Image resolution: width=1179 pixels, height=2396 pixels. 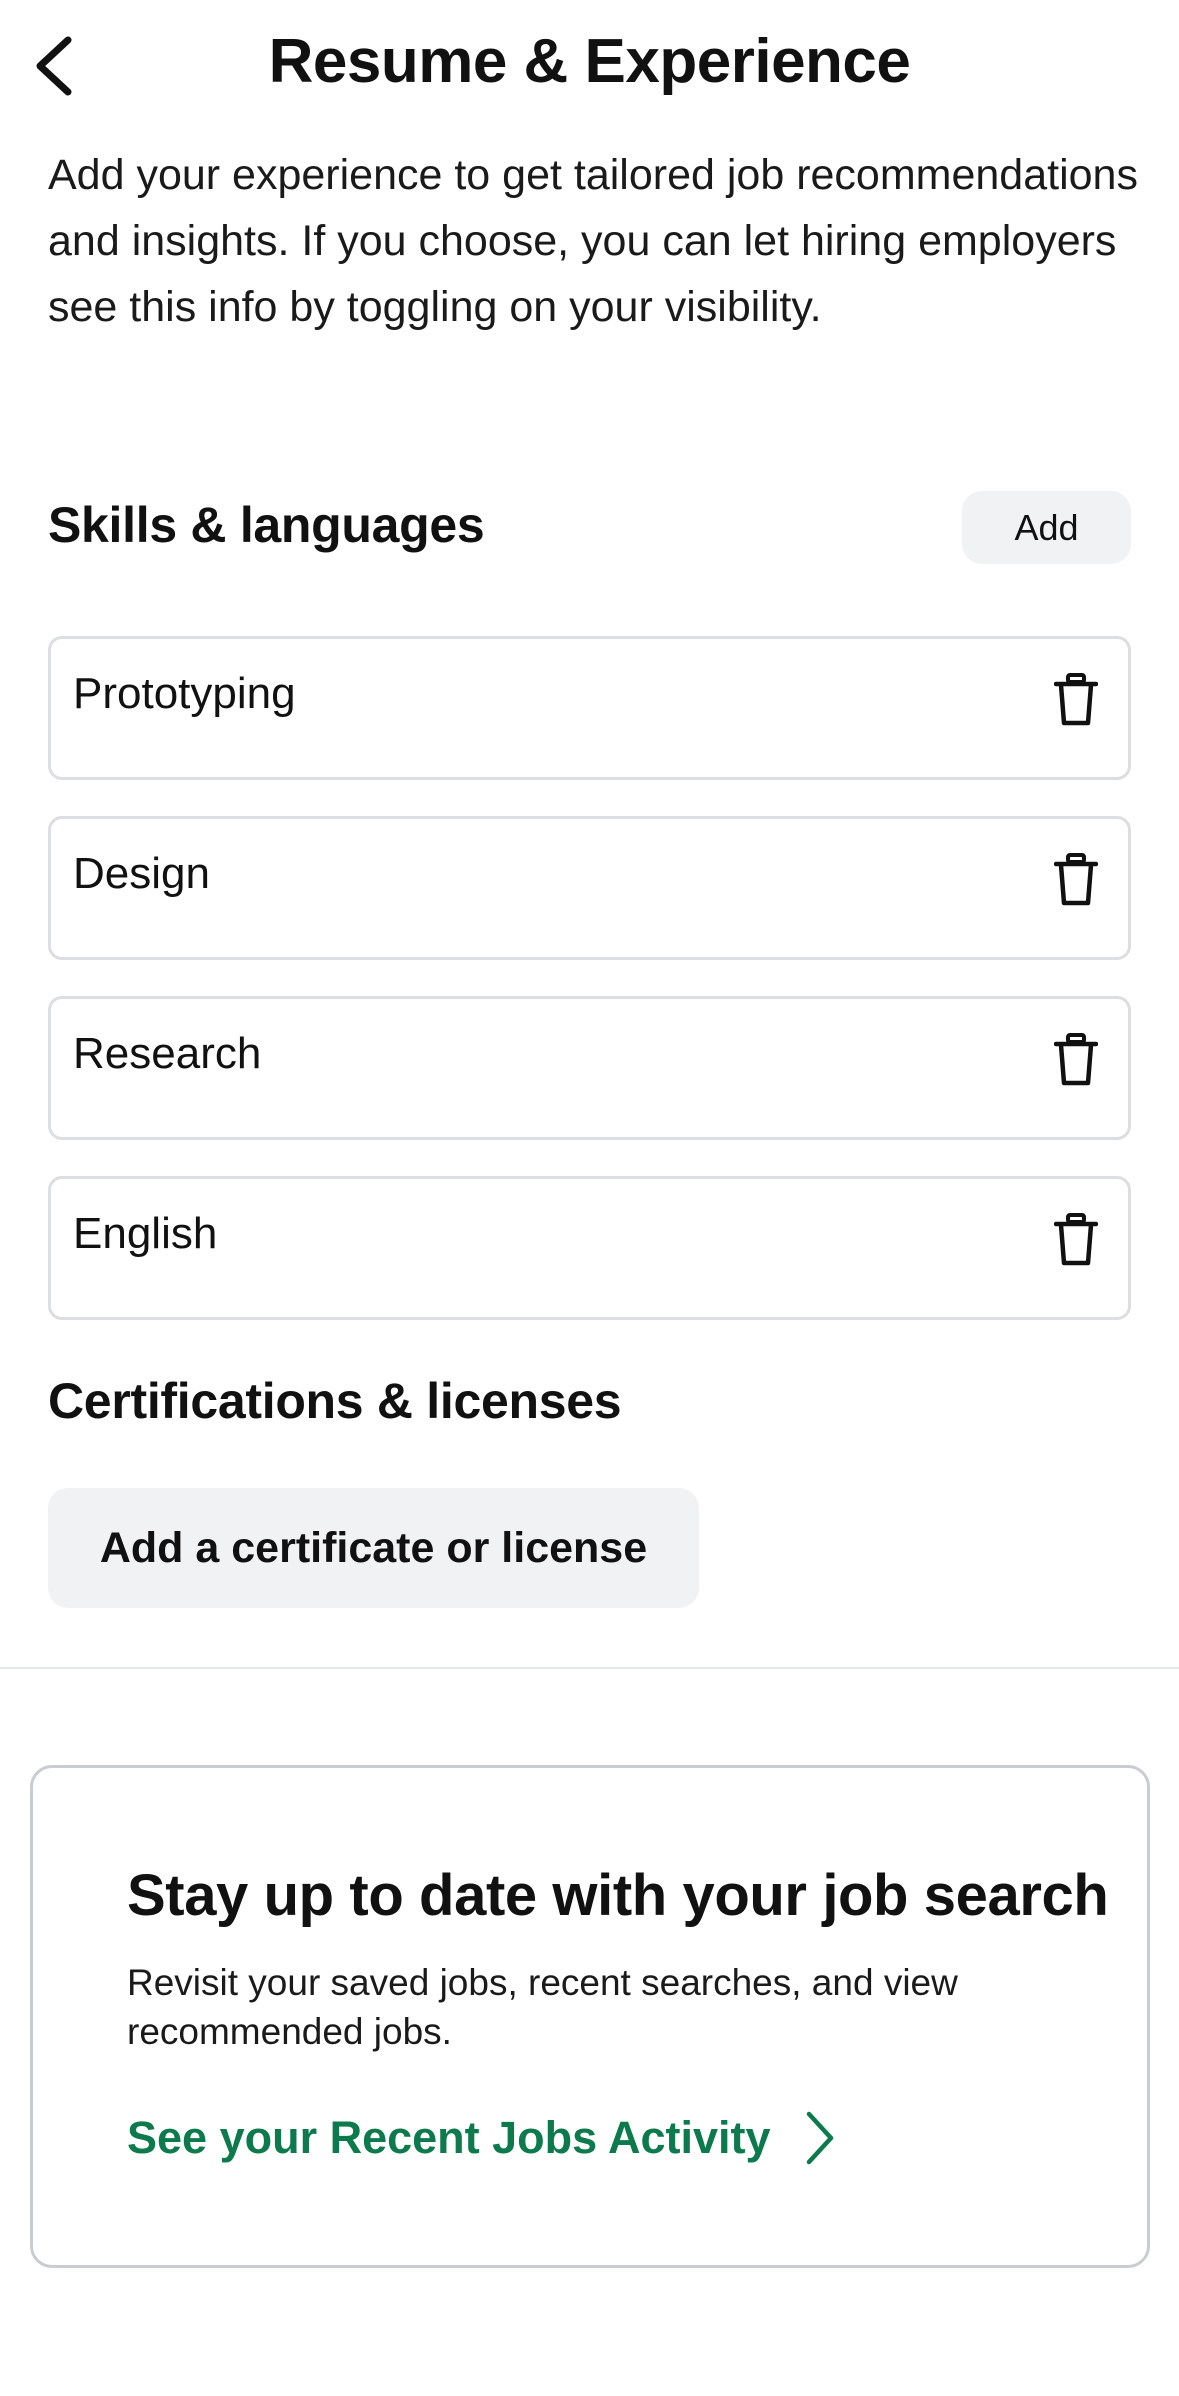 What do you see at coordinates (373, 1548) in the screenshot?
I see `add-certificate-button: Add a certificate or license` at bounding box center [373, 1548].